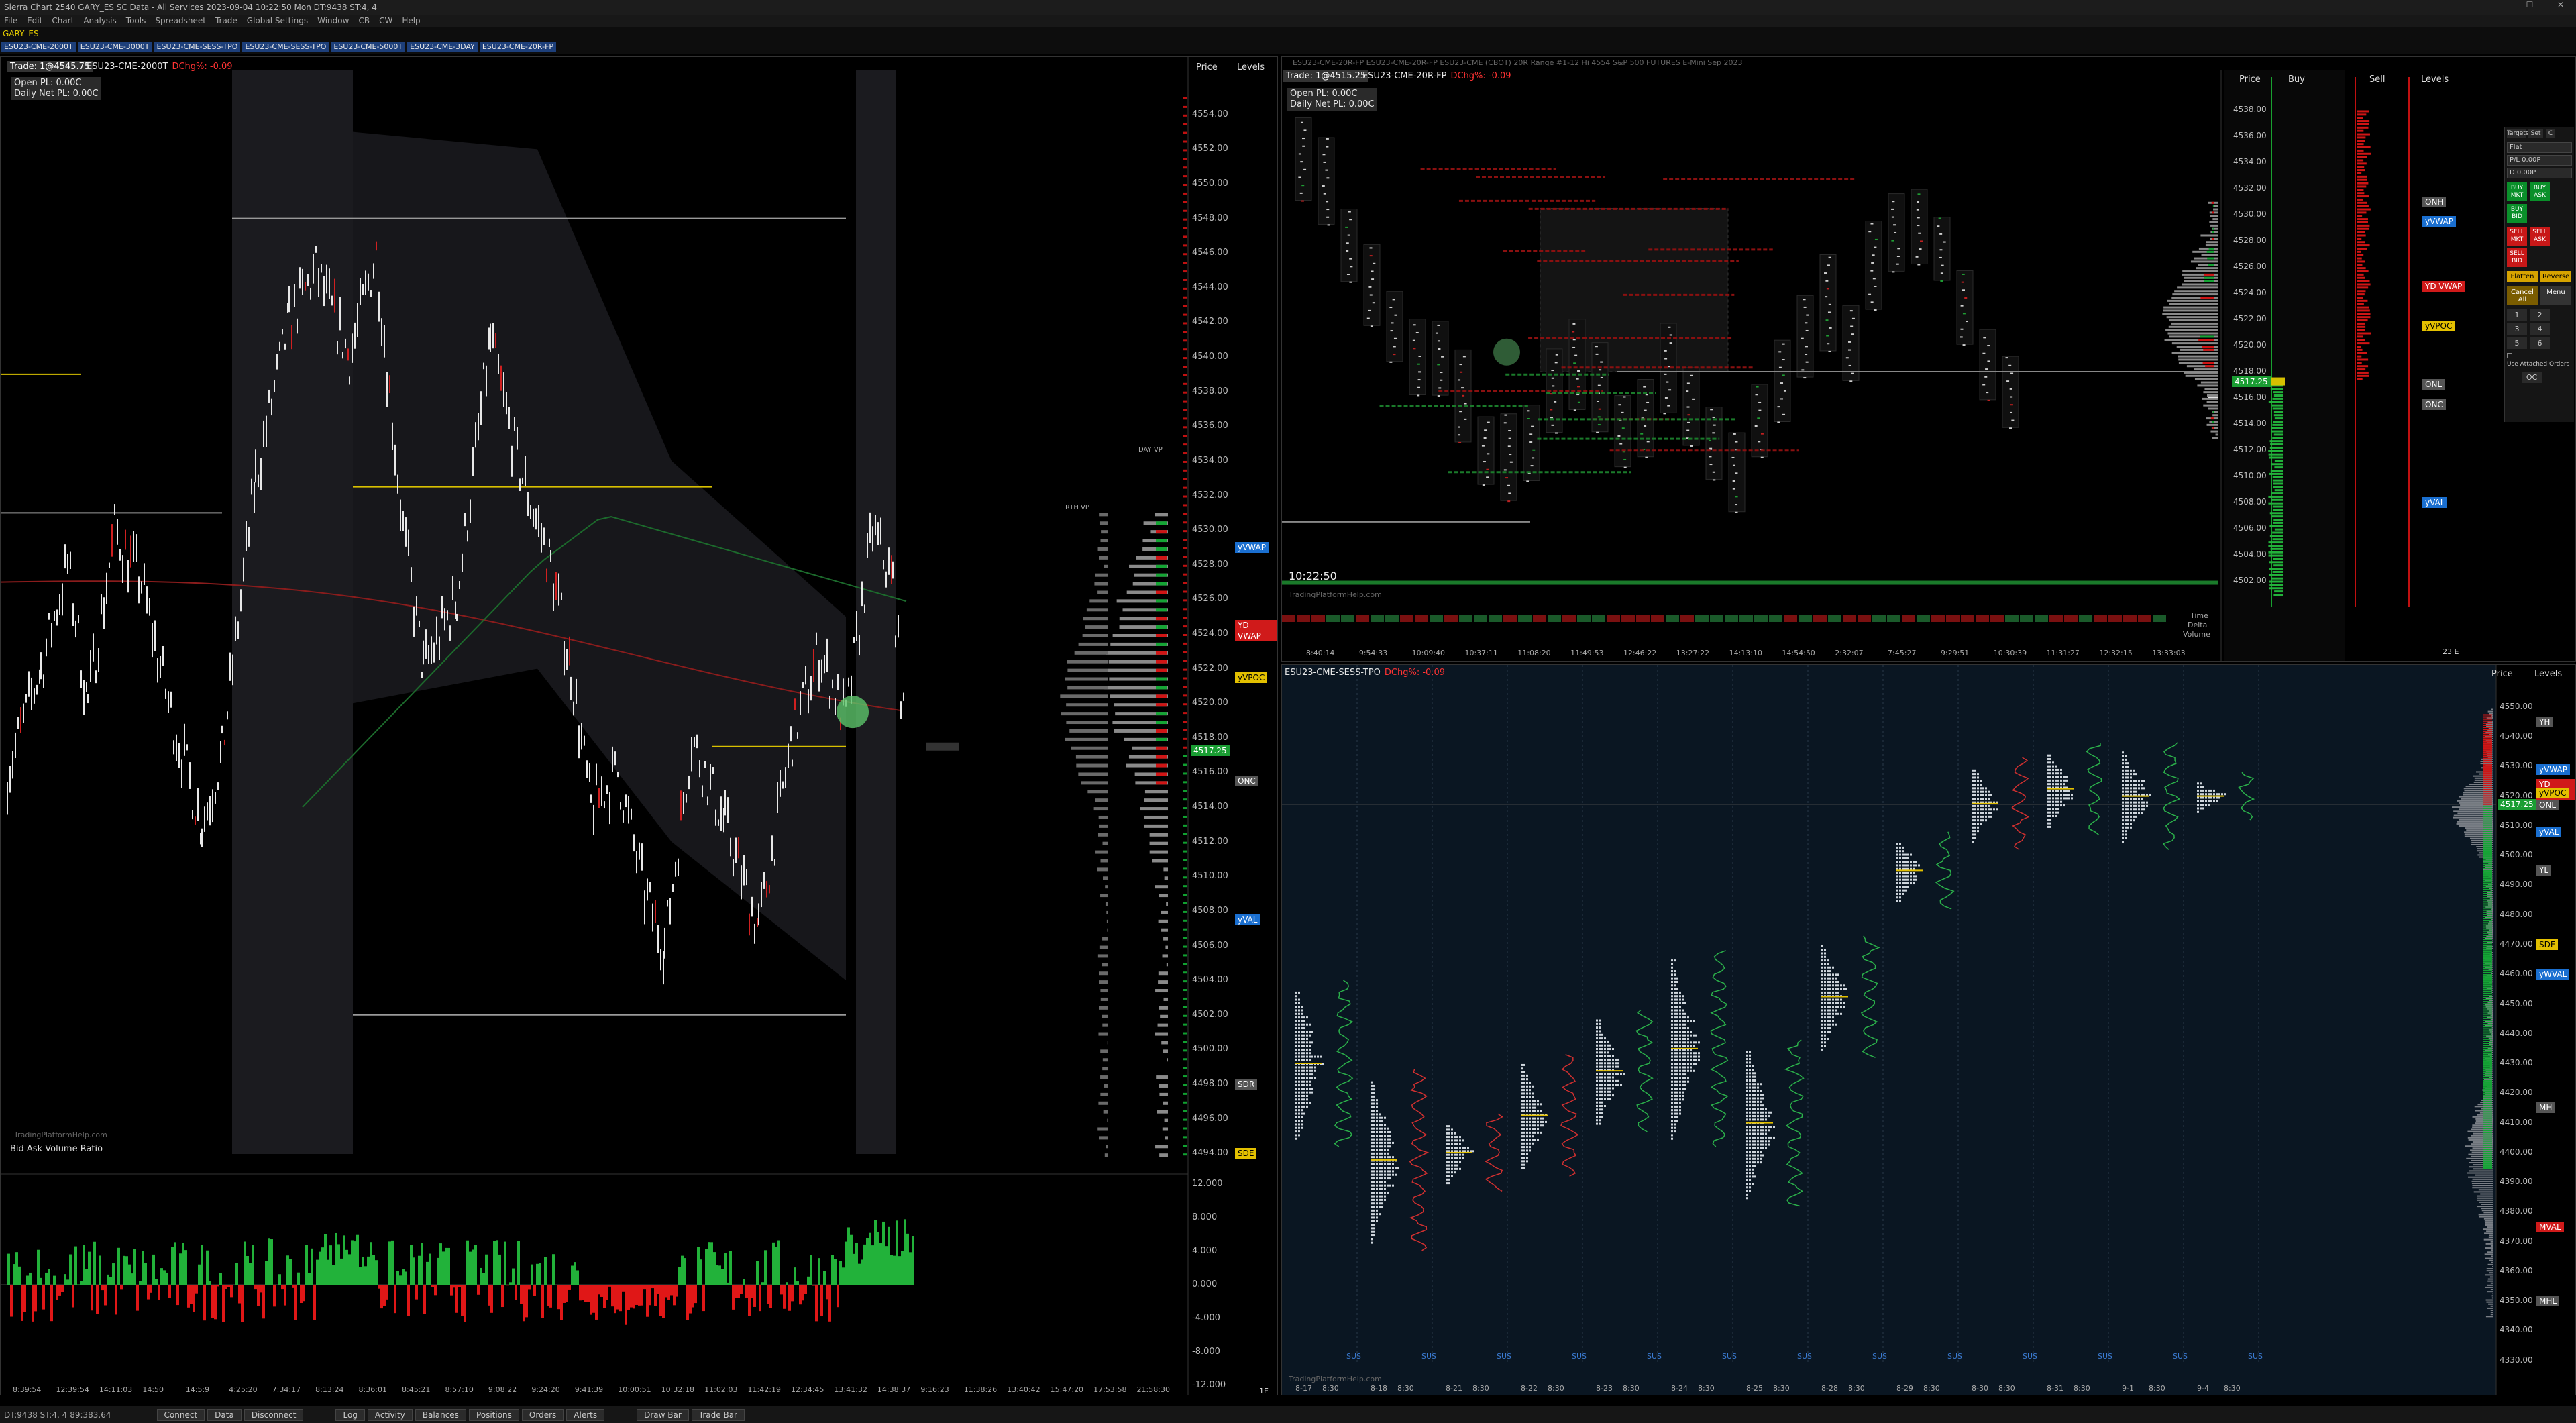  I want to click on flatten-button: Flatten, so click(2522, 276).